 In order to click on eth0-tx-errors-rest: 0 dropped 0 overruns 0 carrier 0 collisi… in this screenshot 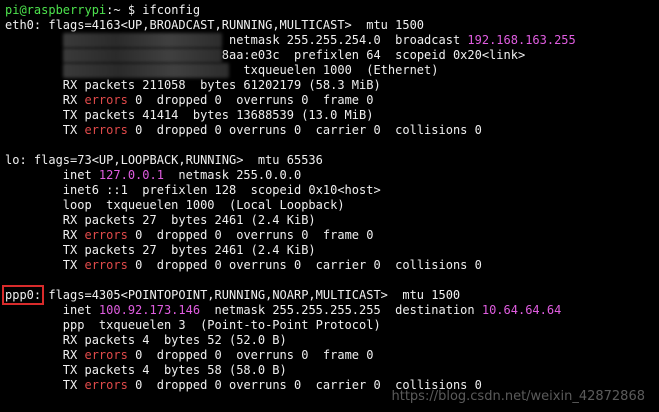, I will do `click(304, 130)`.